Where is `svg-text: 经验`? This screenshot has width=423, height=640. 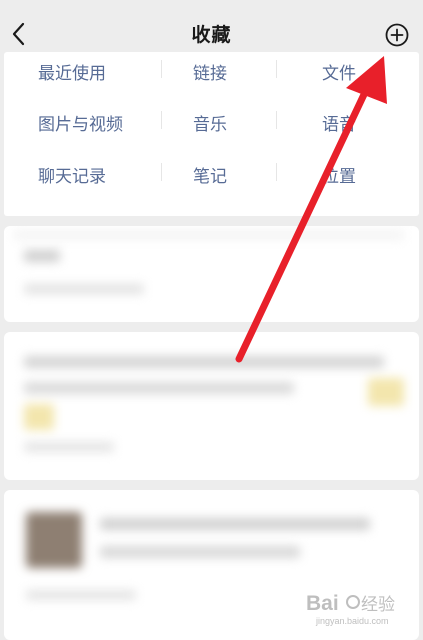
svg-text: 经验 is located at coordinates (378, 605).